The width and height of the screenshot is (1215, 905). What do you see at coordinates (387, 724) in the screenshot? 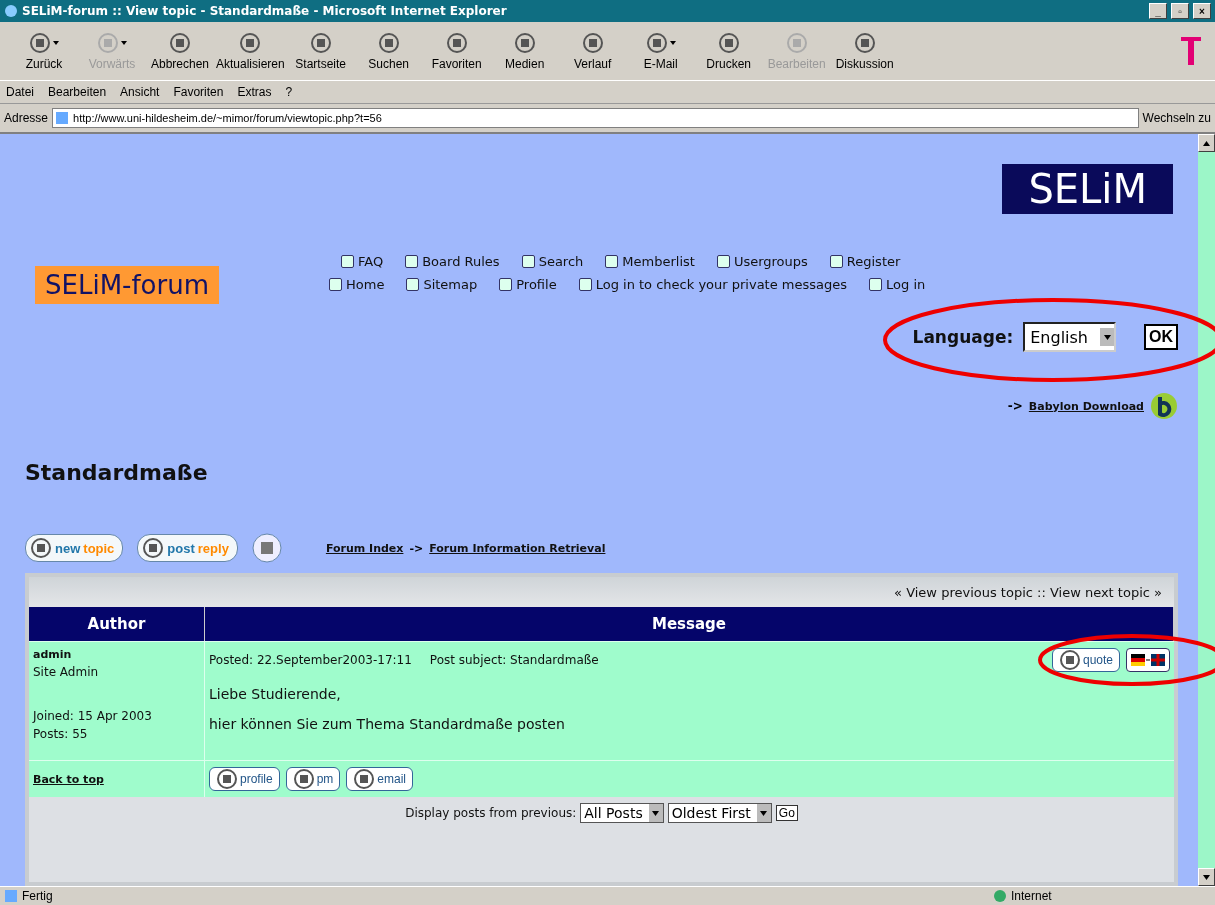
I see `post-text: hier können Sie zum Thema Standardmaße posten` at bounding box center [387, 724].